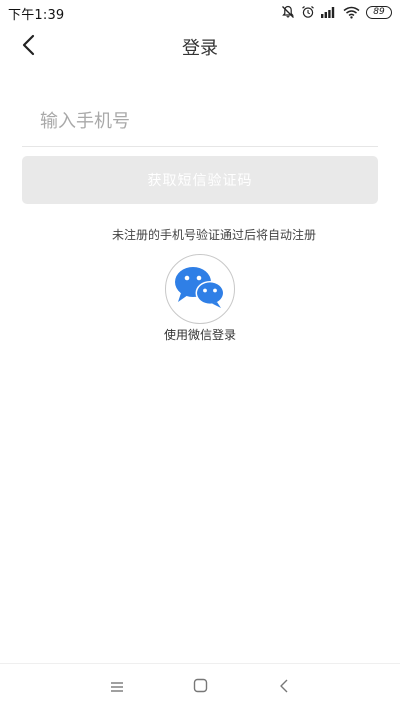 This screenshot has width=400, height=710. Describe the element at coordinates (199, 335) in the screenshot. I see `wechat-login-label: 使用微信登录` at that location.